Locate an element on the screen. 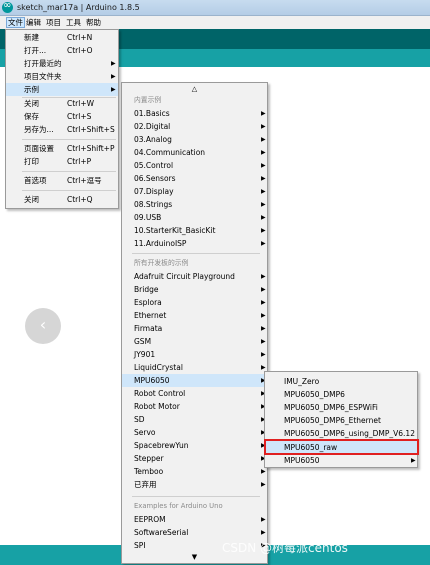 This screenshot has width=430, height=565. file-save: 保存 Ctrl+S is located at coordinates (62, 116).